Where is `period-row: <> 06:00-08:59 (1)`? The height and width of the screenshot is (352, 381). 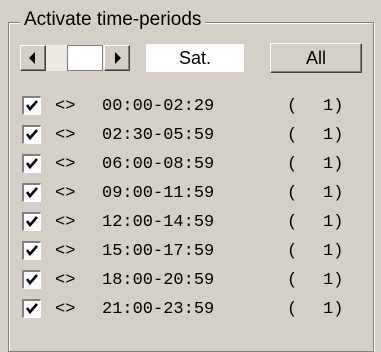
period-row: <> 06:00-08:59 (1) is located at coordinates (190, 164).